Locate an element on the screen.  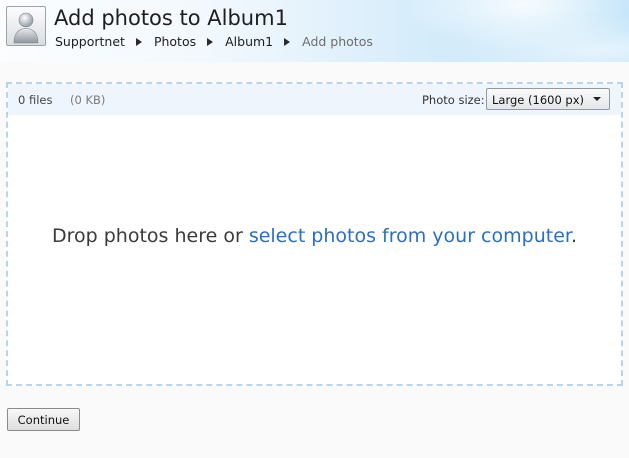
total-file-size: (0 KB) is located at coordinates (88, 100).